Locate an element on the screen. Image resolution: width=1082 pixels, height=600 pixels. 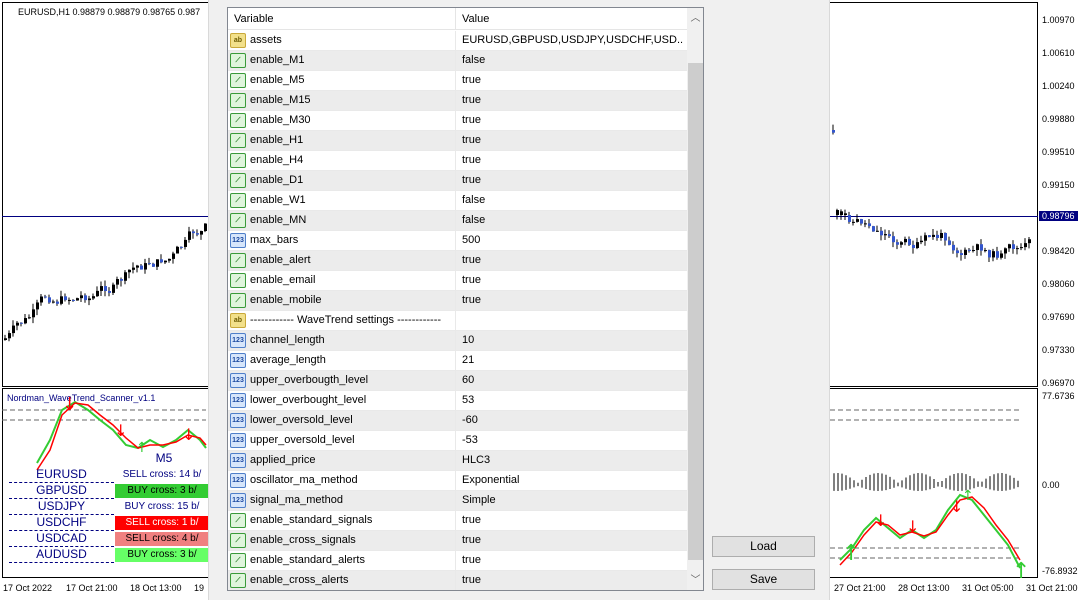
input-row: ⟋ enable_alert true is located at coordinates (457, 261).